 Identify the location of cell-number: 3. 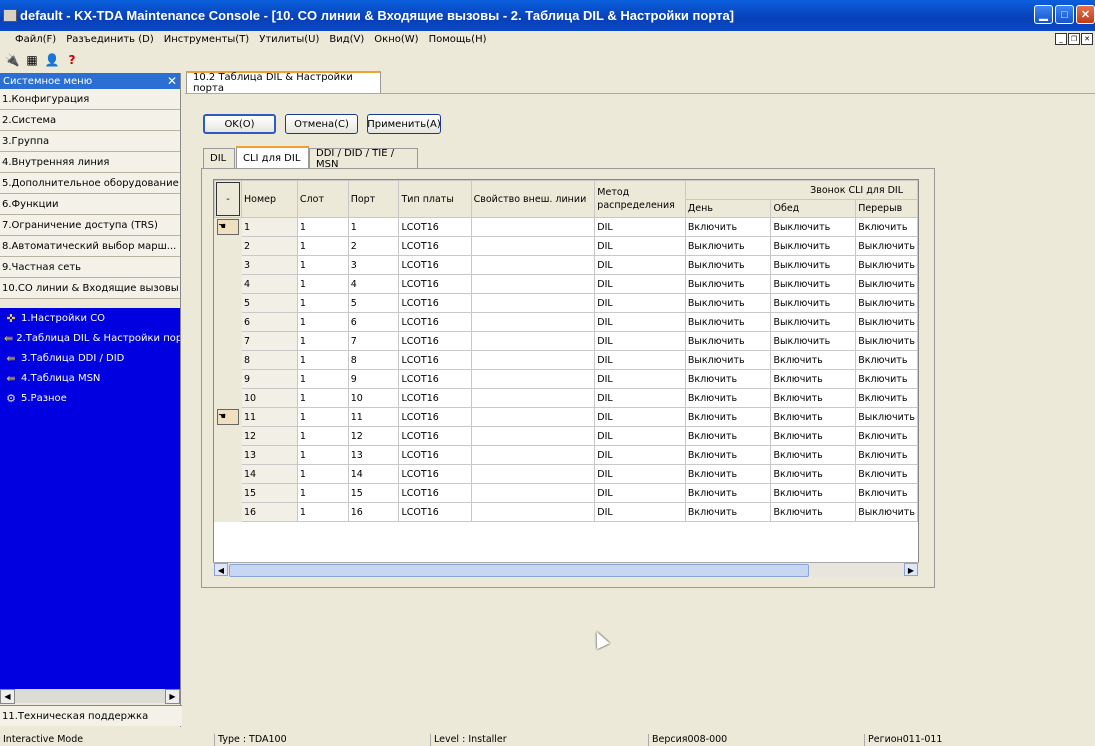
(269, 265).